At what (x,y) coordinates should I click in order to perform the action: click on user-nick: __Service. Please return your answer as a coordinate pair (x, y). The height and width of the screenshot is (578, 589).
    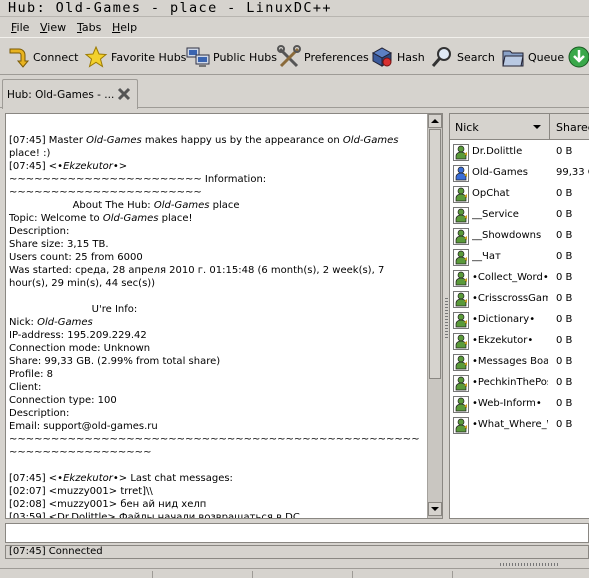
    Looking at the image, I should click on (495, 214).